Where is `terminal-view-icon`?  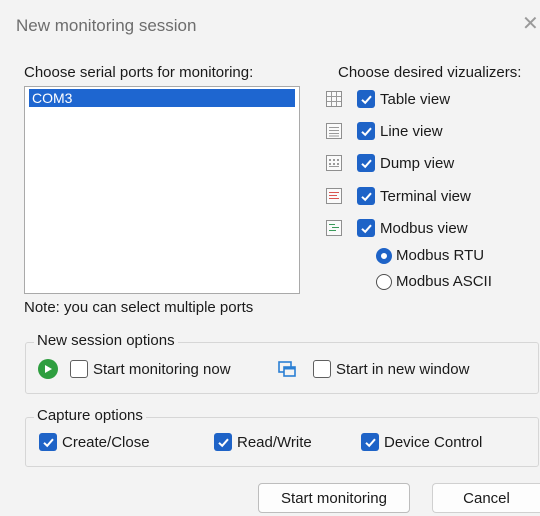 terminal-view-icon is located at coordinates (334, 196).